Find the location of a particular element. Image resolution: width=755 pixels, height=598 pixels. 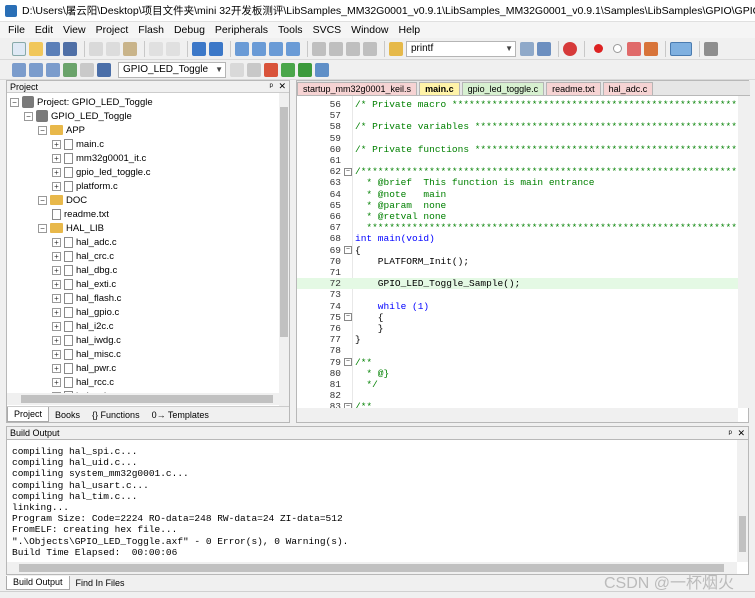

clear-breakpoints-icon is located at coordinates (634, 48).